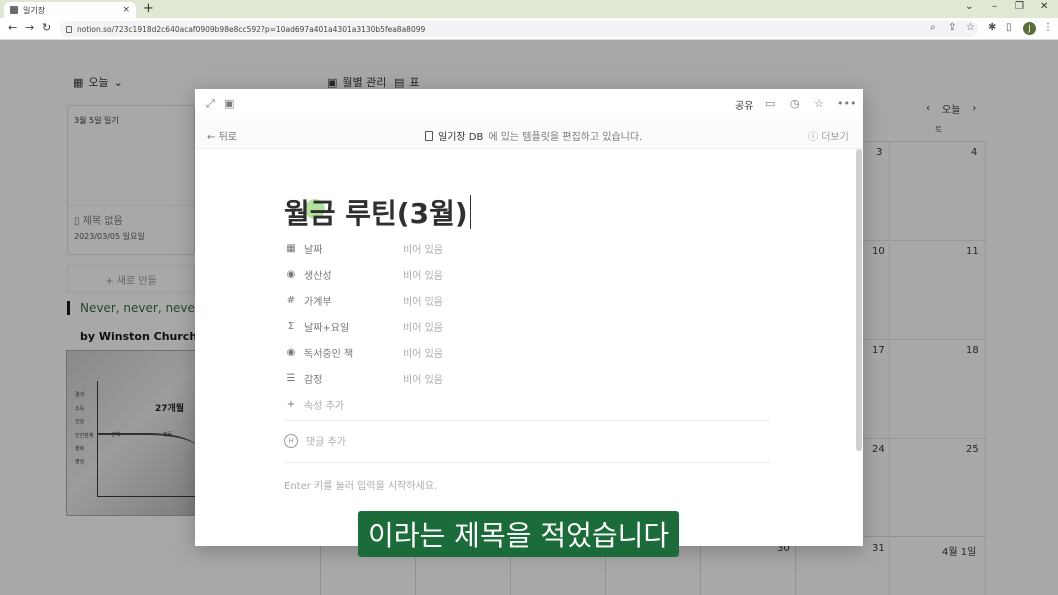  What do you see at coordinates (291, 326) in the screenshot?
I see `formula-icon: Σ` at bounding box center [291, 326].